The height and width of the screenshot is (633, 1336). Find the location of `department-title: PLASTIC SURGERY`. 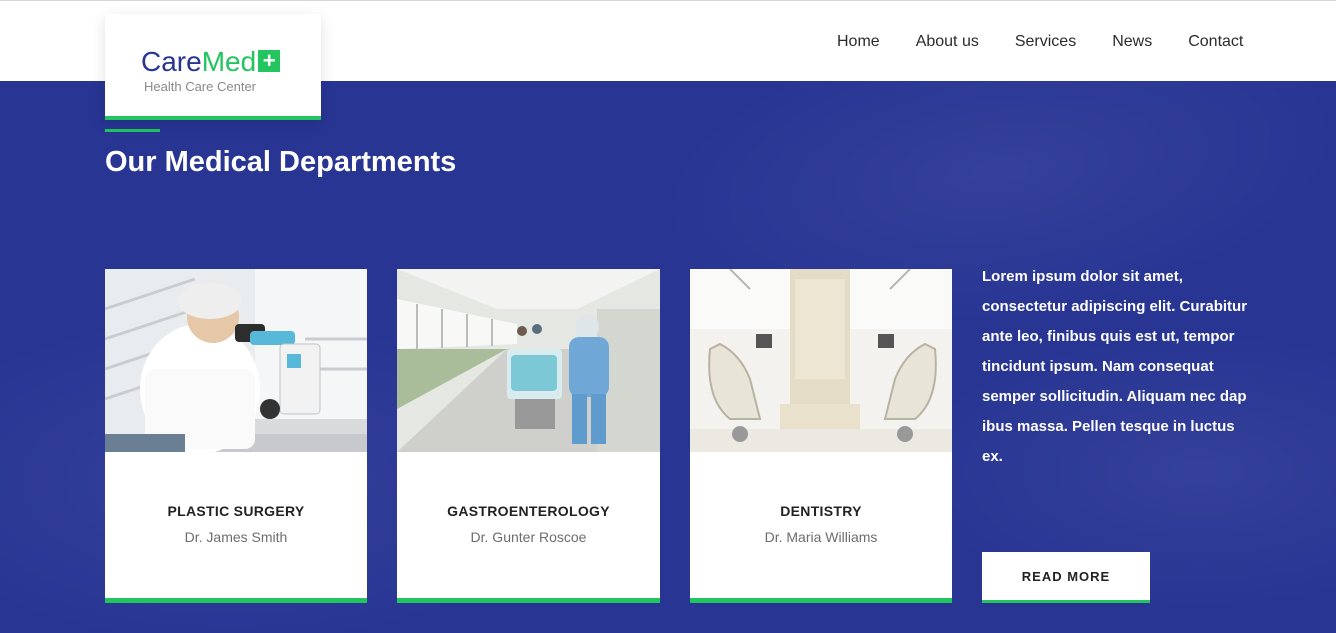

department-title: PLASTIC SURGERY is located at coordinates (236, 511).